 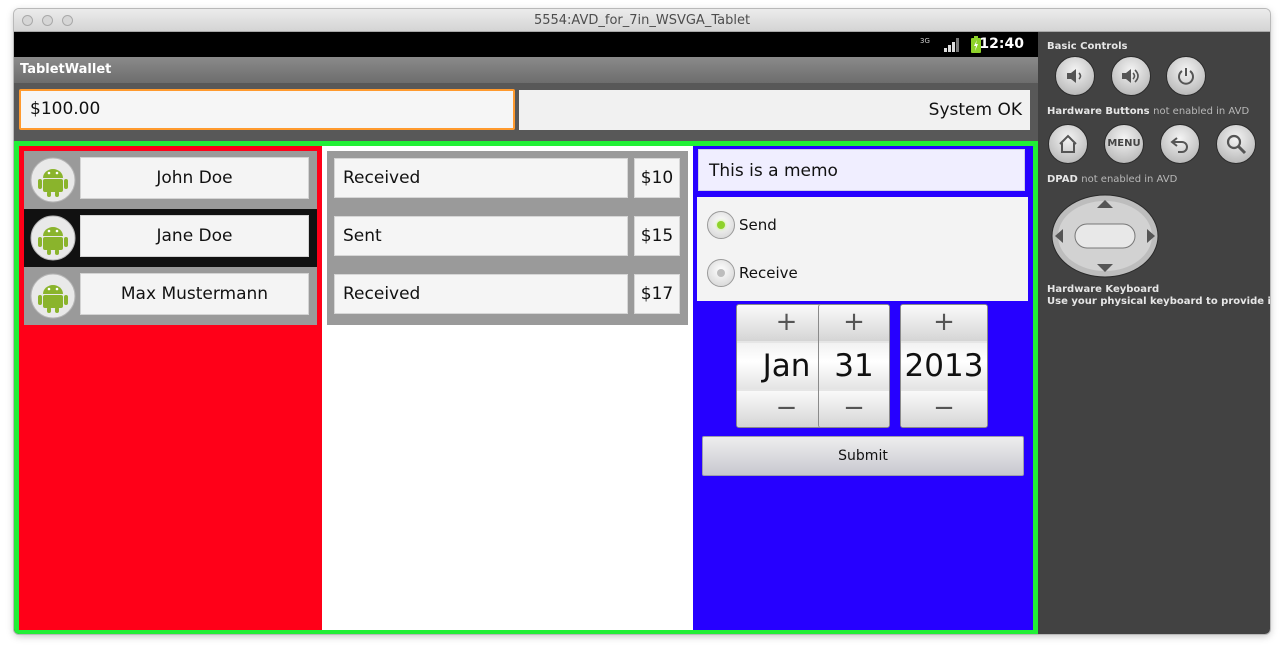 I want to click on year-value: 2013, so click(x=944, y=366).